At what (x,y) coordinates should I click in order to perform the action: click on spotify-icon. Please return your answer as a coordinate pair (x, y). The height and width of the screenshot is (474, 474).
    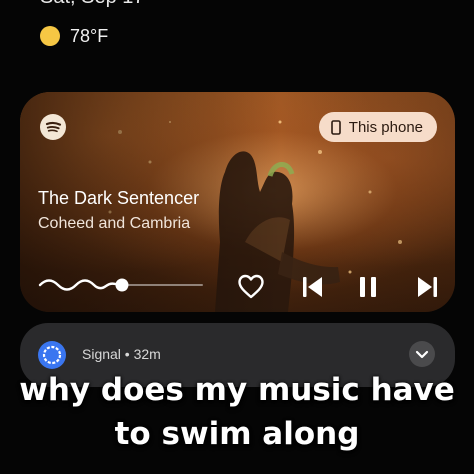
    Looking at the image, I should click on (53, 127).